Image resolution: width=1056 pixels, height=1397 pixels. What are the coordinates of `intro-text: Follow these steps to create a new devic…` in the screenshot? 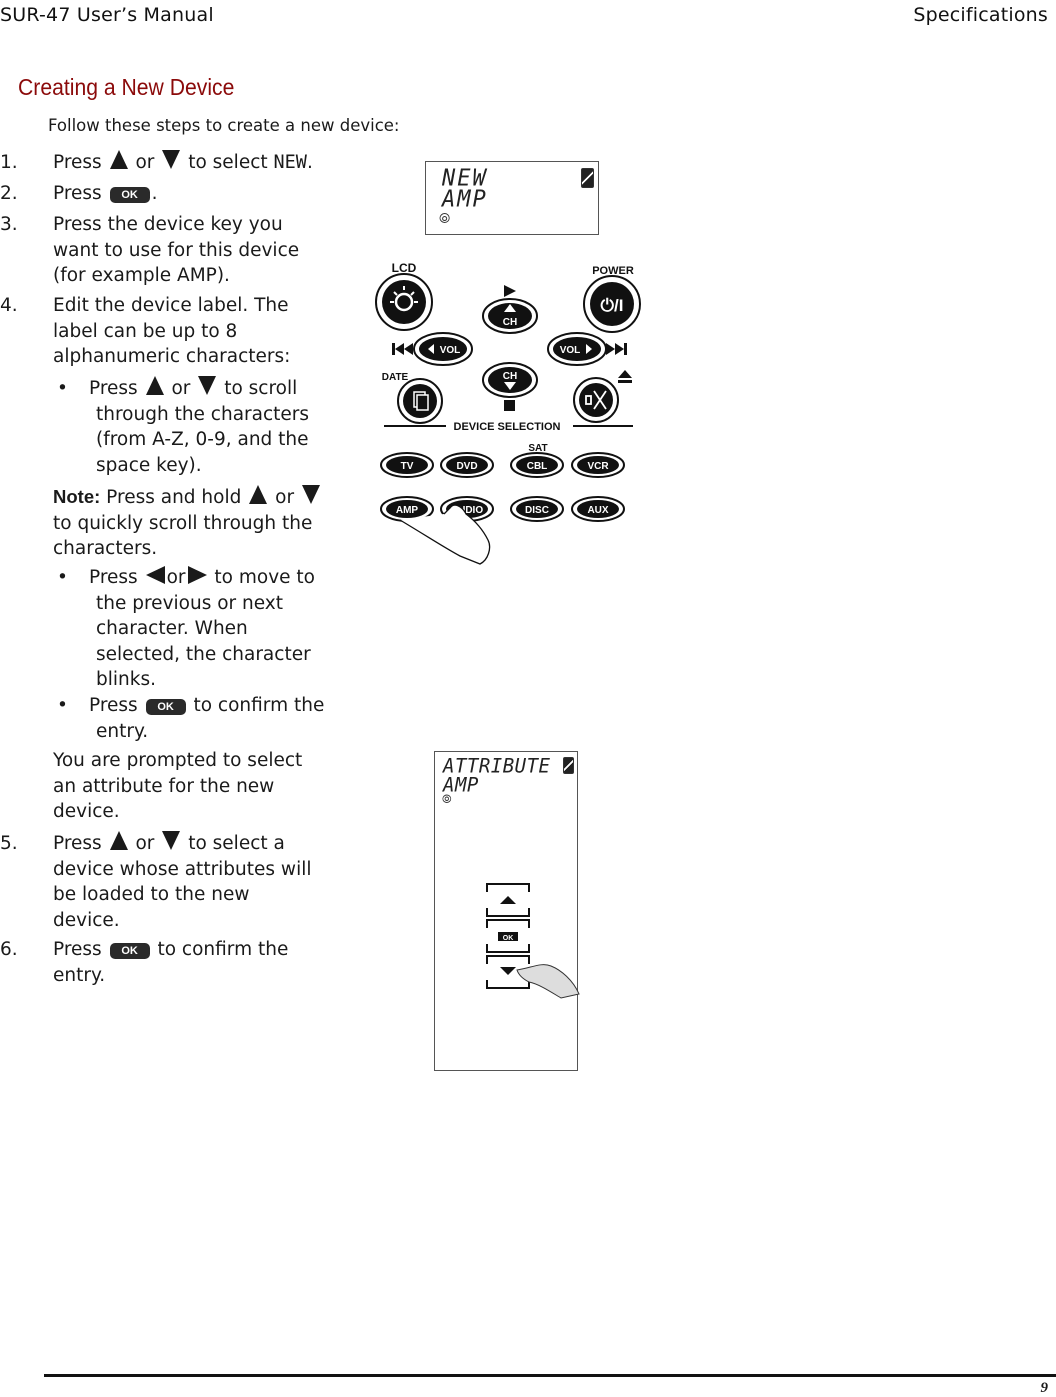 It's located at (224, 125).